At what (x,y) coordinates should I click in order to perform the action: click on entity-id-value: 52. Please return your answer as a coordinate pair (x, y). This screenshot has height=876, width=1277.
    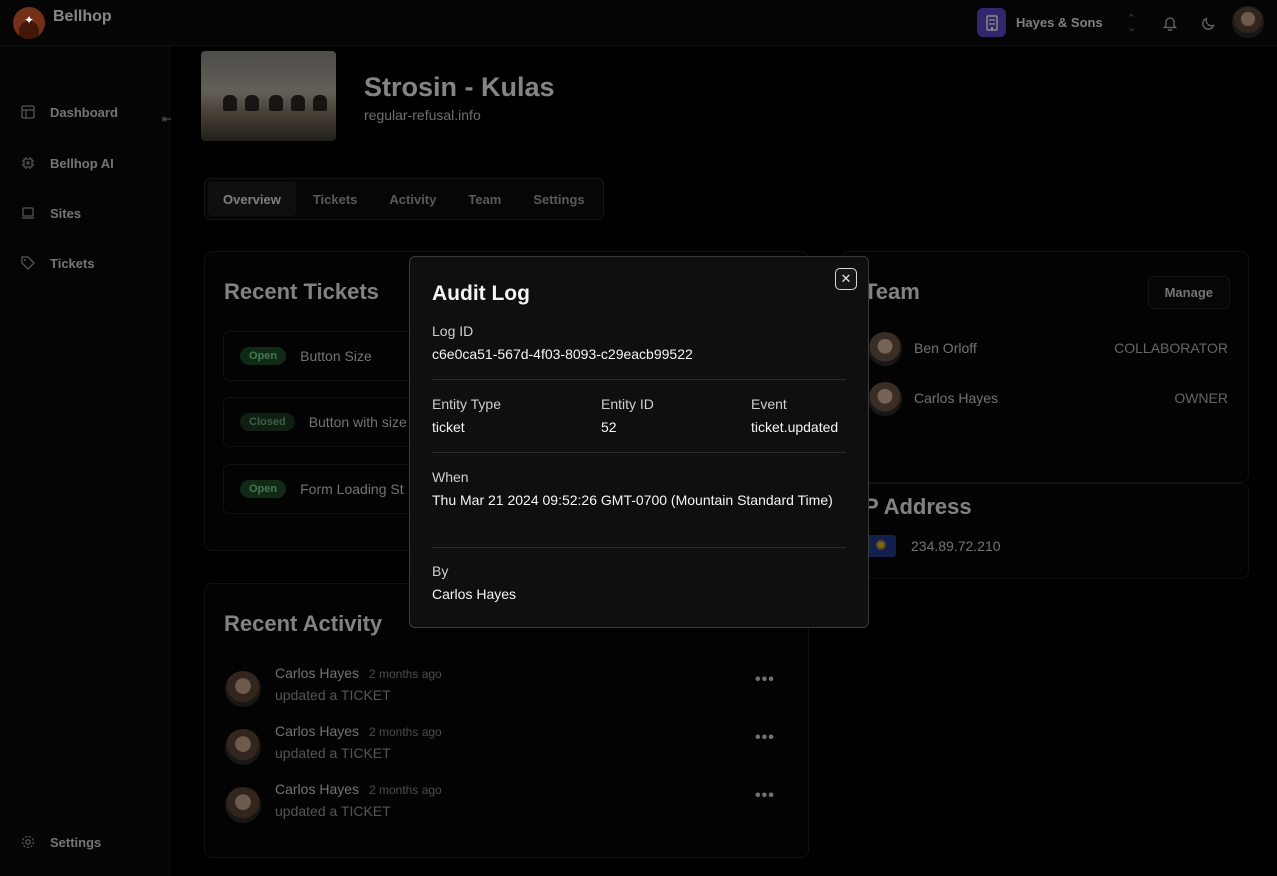
    Looking at the image, I should click on (609, 427).